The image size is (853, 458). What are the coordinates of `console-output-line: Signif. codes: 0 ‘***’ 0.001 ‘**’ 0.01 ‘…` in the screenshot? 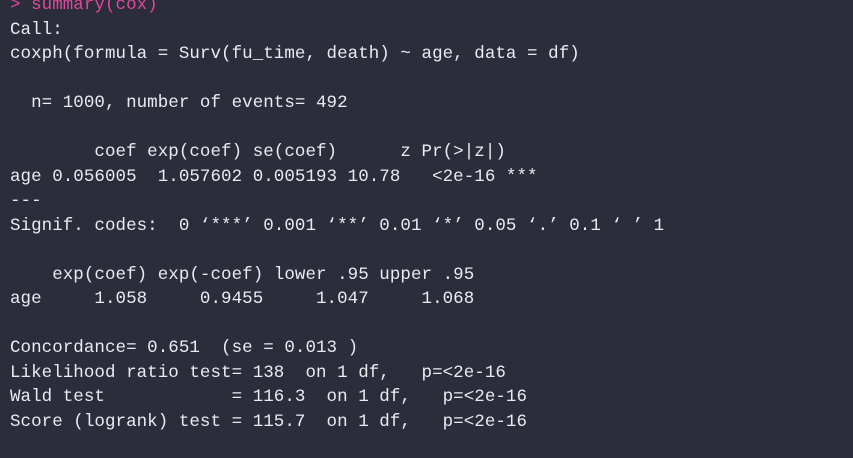 It's located at (337, 225).